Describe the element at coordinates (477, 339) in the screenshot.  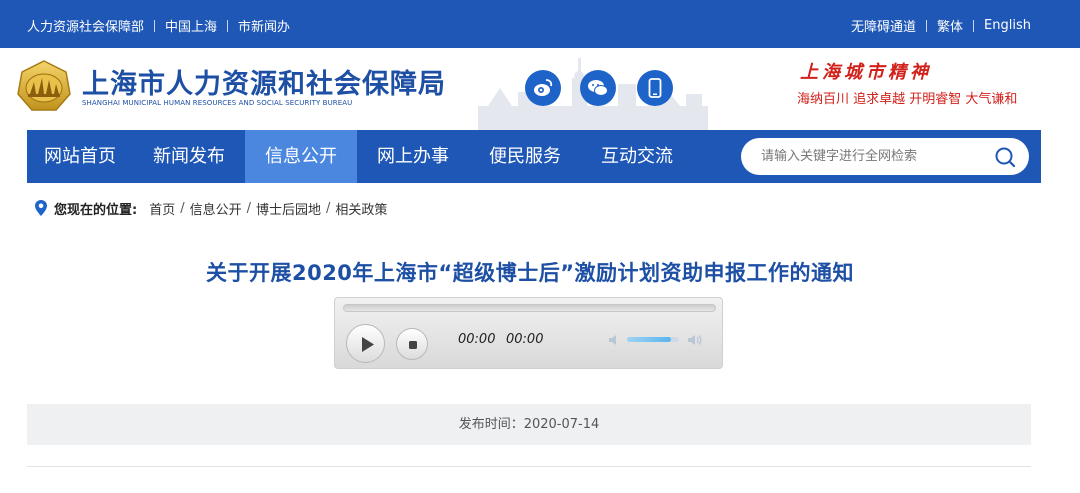
I see `current-time: 00:00` at that location.